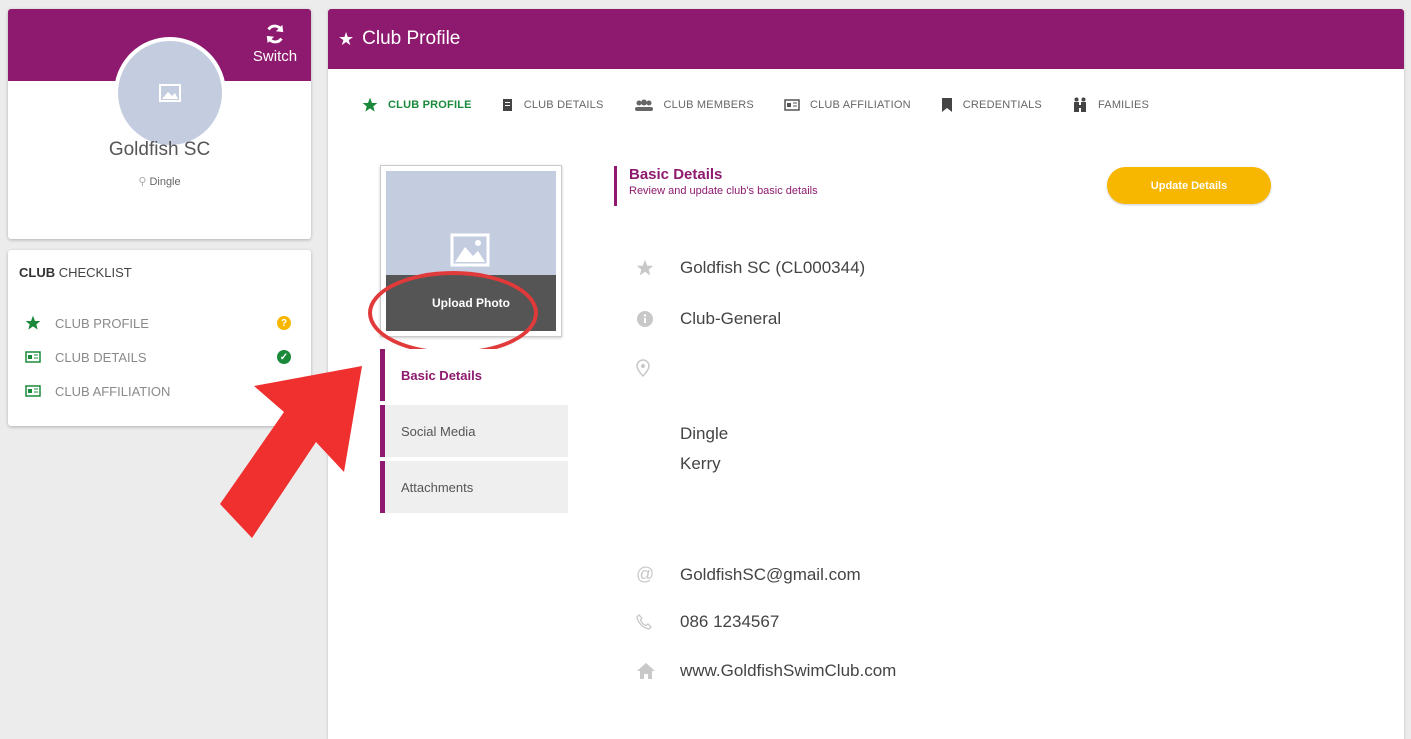 The width and height of the screenshot is (1411, 739). I want to click on tab-club-profile: CLUB PROFILE, so click(417, 105).